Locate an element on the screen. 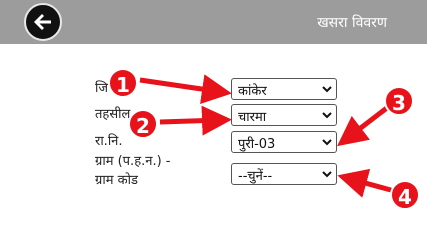  annotation-marker-2: 2 is located at coordinates (143, 124).